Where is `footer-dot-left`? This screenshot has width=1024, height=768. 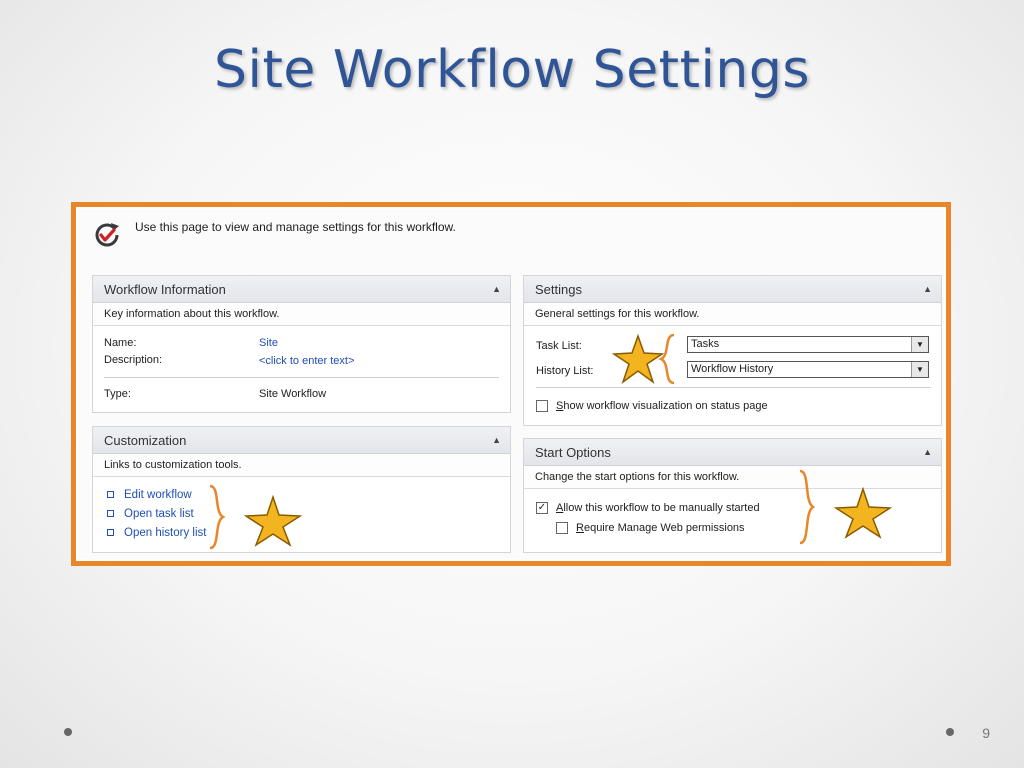 footer-dot-left is located at coordinates (68, 732).